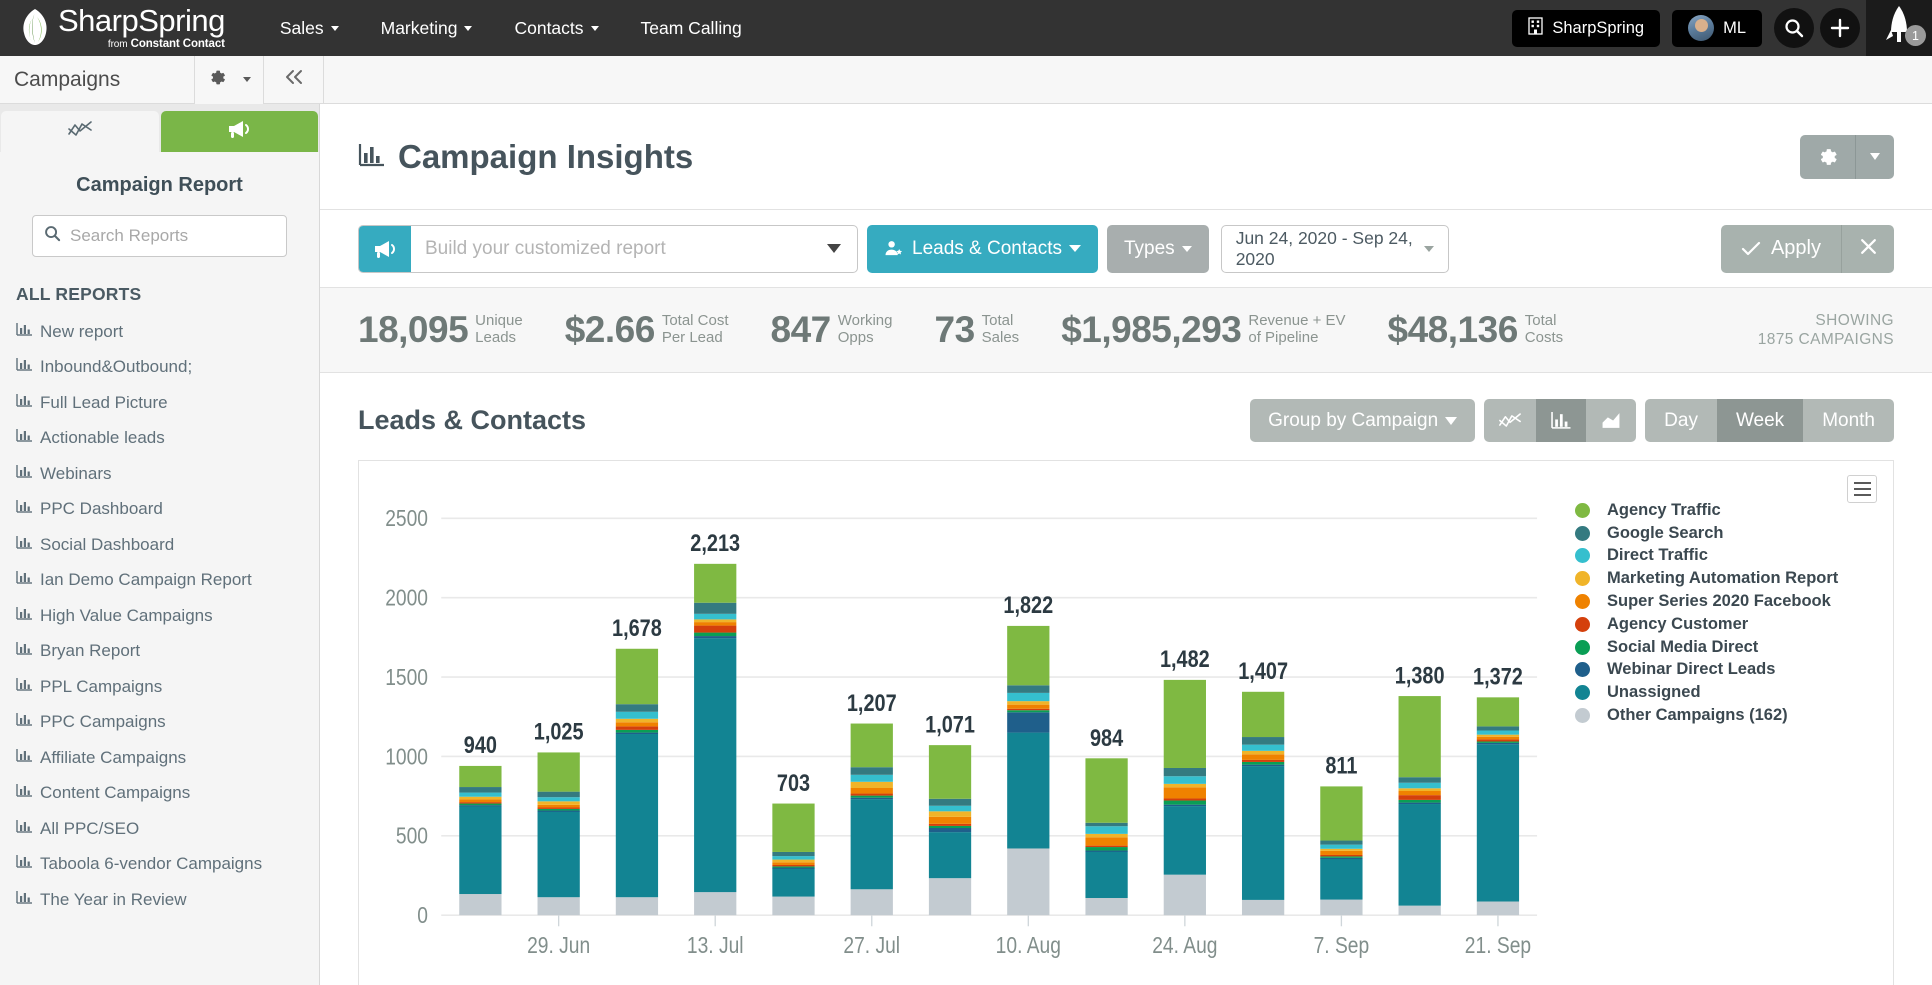  I want to click on nav-item-marketing: Marketing, so click(427, 28).